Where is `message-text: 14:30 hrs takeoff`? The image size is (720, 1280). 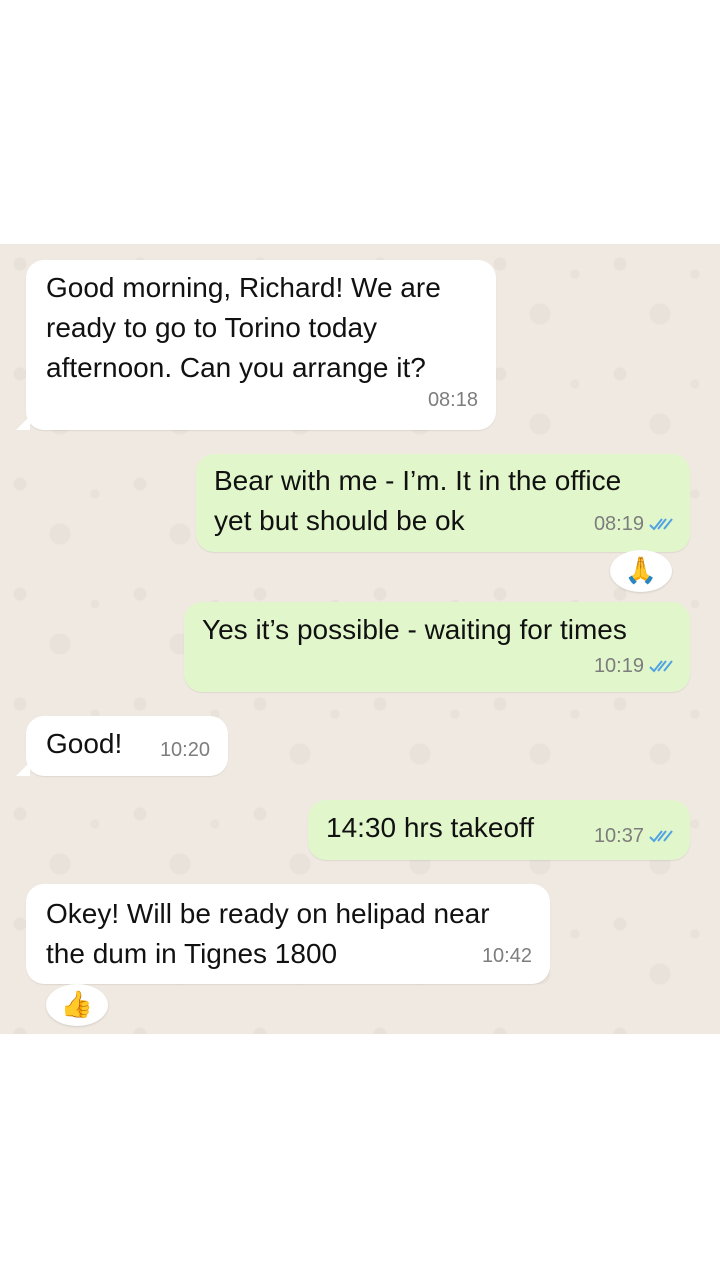
message-text: 14:30 hrs takeoff is located at coordinates (430, 827).